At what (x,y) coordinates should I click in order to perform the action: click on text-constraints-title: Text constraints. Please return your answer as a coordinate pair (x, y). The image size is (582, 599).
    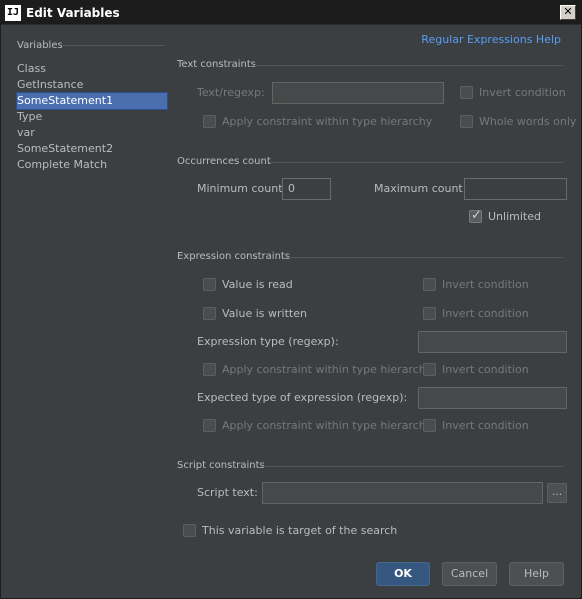
    Looking at the image, I should click on (216, 64).